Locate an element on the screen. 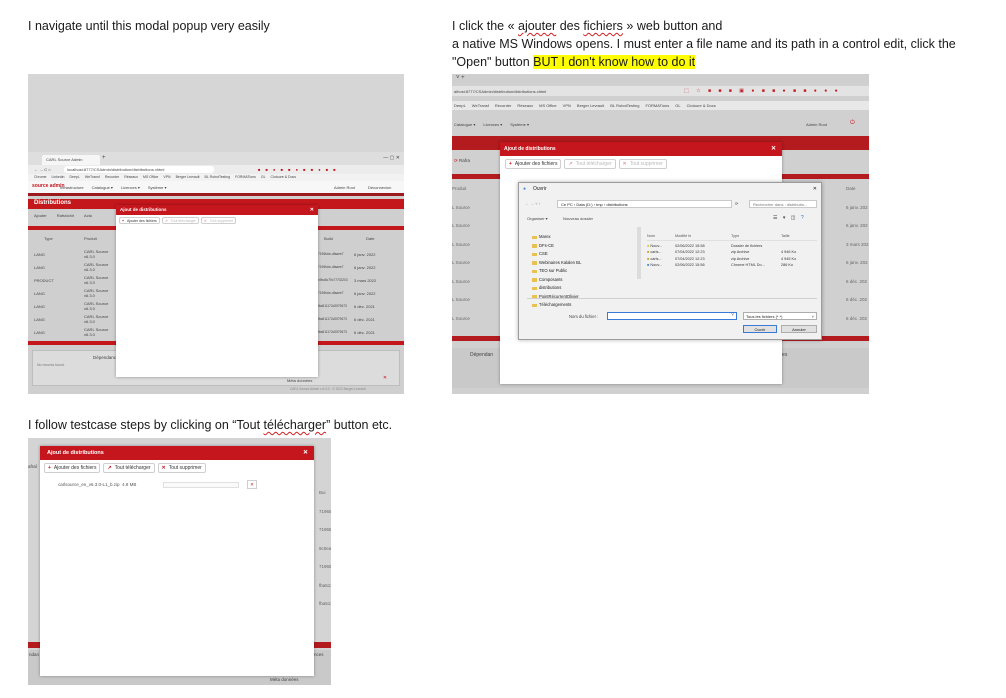 The image size is (1006, 698). filename-input: ˅ is located at coordinates (672, 316).